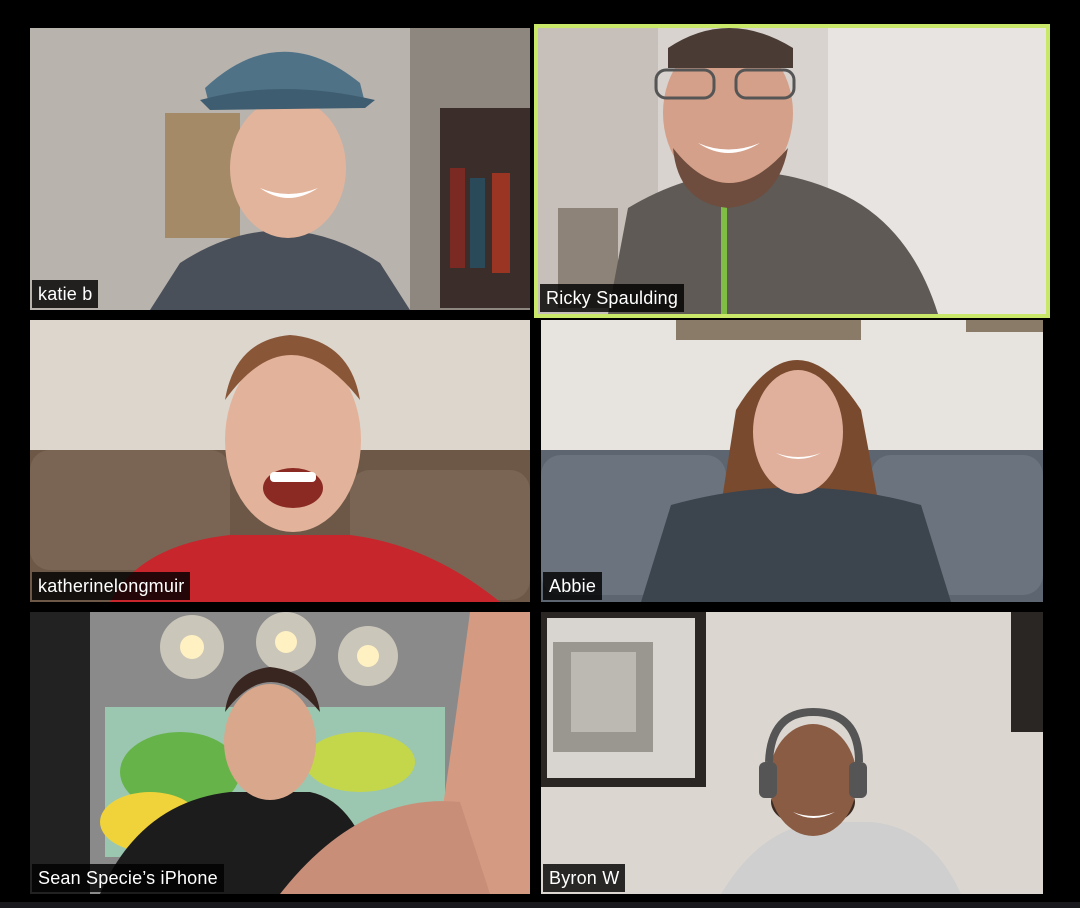 The width and height of the screenshot is (1080, 908). Describe the element at coordinates (573, 586) in the screenshot. I see `participant-name-label: Abbie` at that location.